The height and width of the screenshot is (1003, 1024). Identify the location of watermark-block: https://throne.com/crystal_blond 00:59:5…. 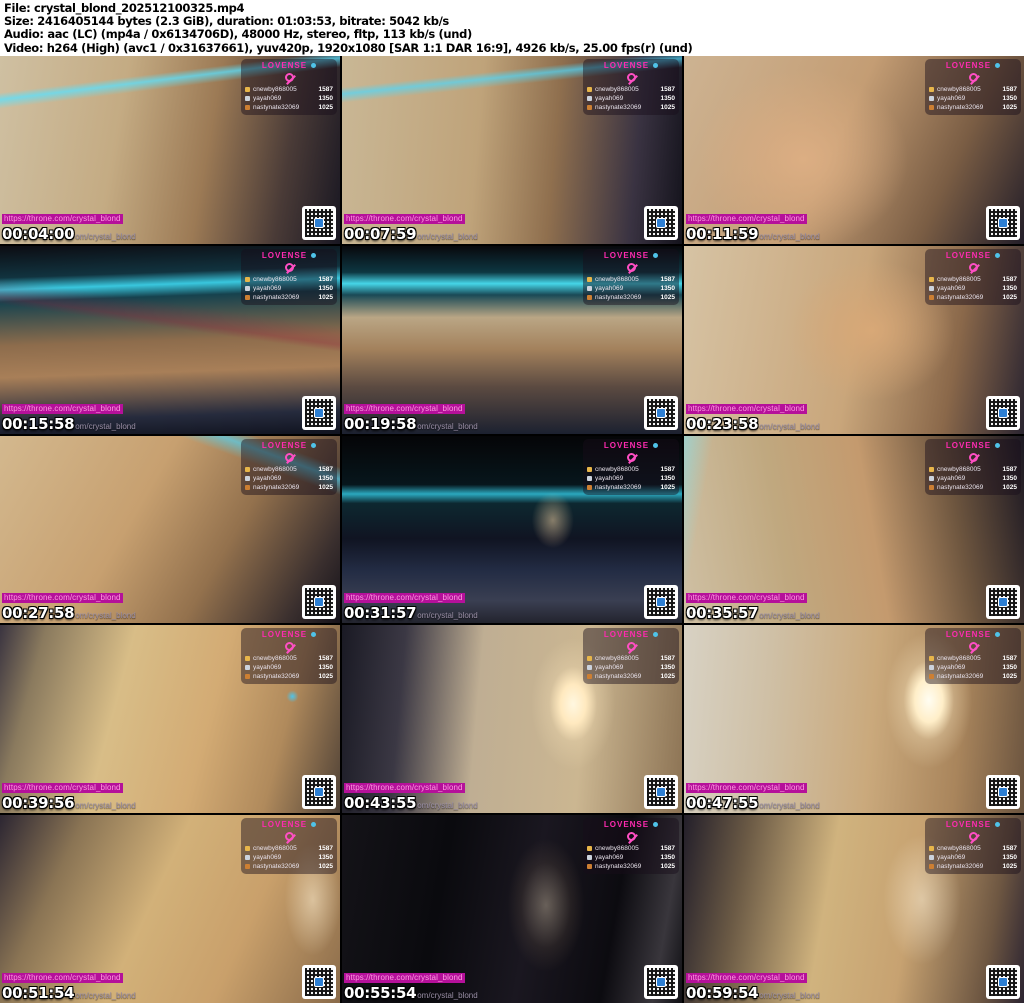
(753, 983).